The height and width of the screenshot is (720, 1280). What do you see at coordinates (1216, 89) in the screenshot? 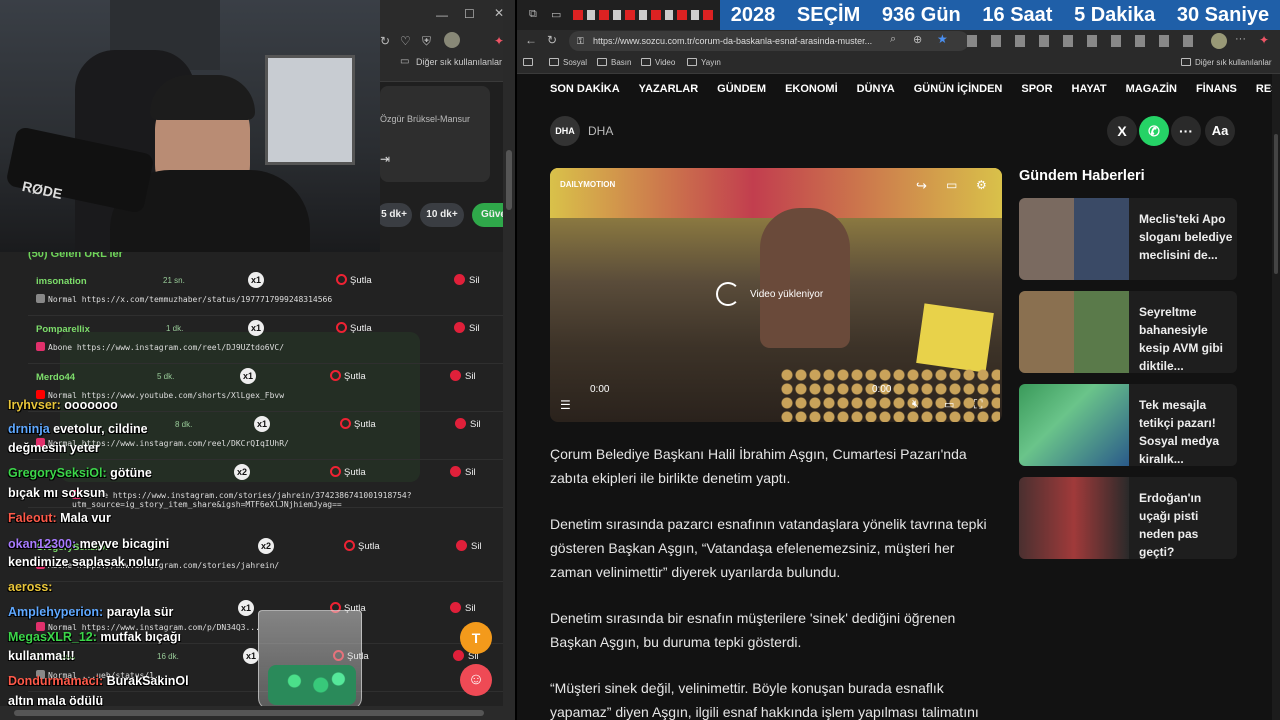
I see `nav-item: FİNANS` at bounding box center [1216, 89].